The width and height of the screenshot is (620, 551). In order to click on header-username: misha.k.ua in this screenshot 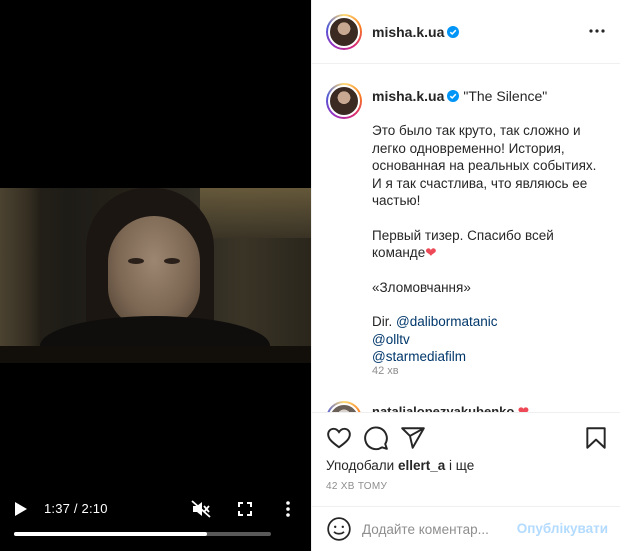, I will do `click(416, 32)`.